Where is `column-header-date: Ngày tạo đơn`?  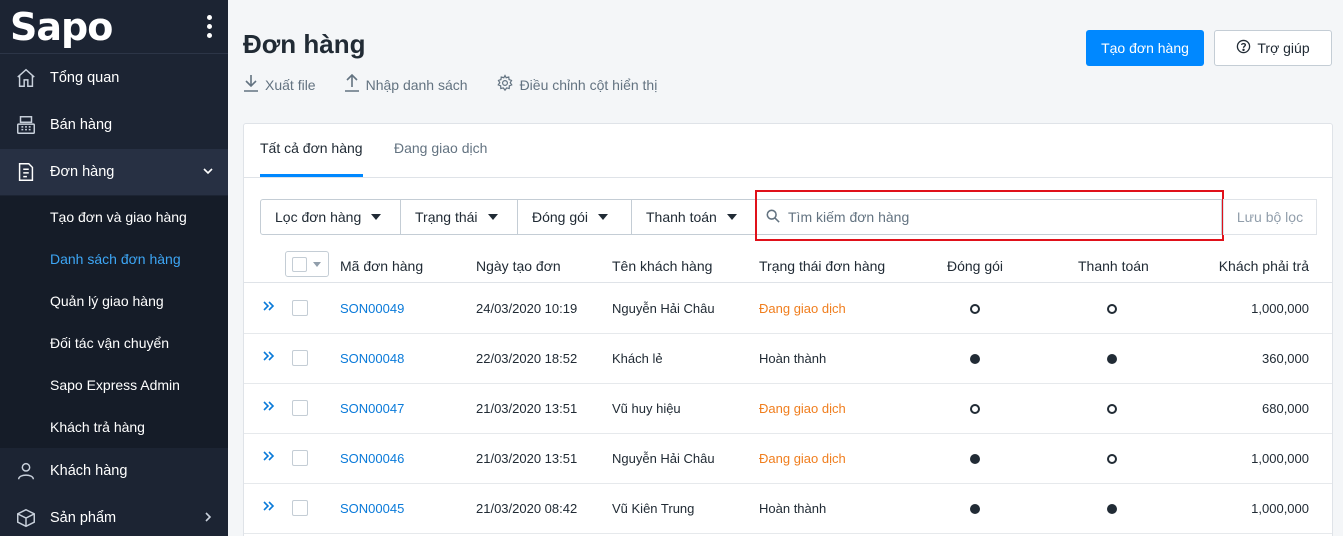
column-header-date: Ngày tạo đơn is located at coordinates (518, 266).